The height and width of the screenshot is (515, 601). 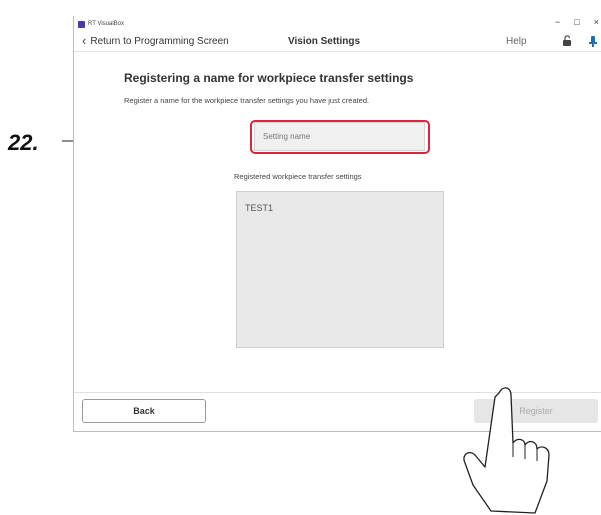 What do you see at coordinates (84, 40) in the screenshot?
I see `chevron-left-icon: ‹` at bounding box center [84, 40].